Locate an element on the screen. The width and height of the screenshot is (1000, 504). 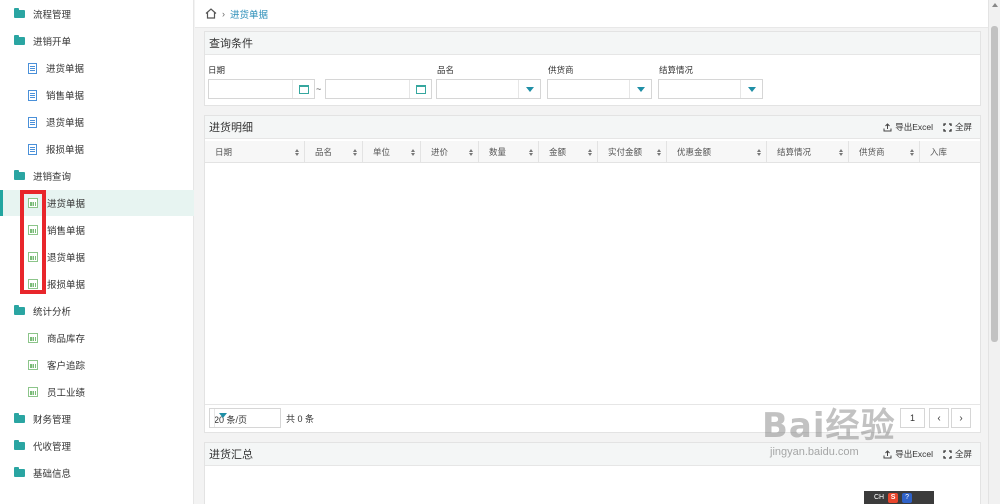
sidebar-item-customer-tracking: 客户追踪 is located at coordinates (97, 365).